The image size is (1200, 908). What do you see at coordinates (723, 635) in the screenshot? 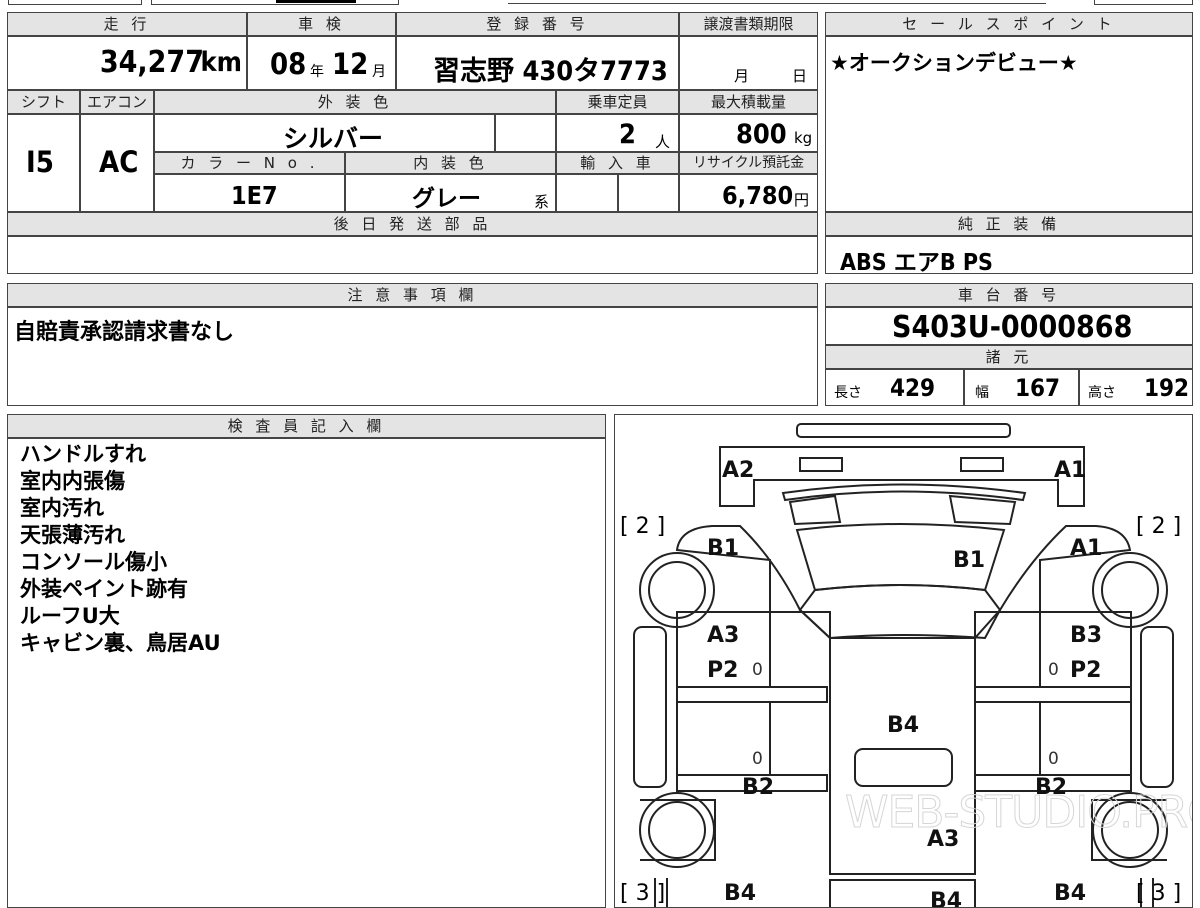
I see `mark-a3-left: A3` at bounding box center [723, 635].